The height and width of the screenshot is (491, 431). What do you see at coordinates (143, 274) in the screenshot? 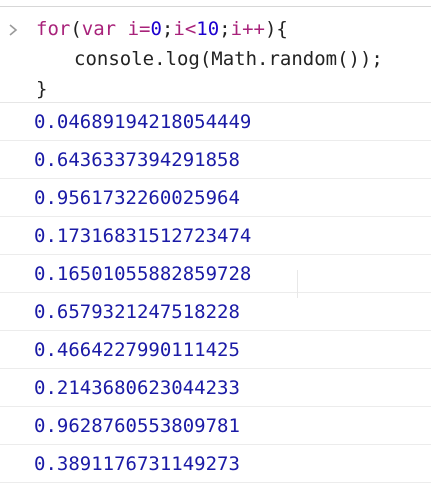
I see `console-output-value: 0.16501055882859728` at bounding box center [143, 274].